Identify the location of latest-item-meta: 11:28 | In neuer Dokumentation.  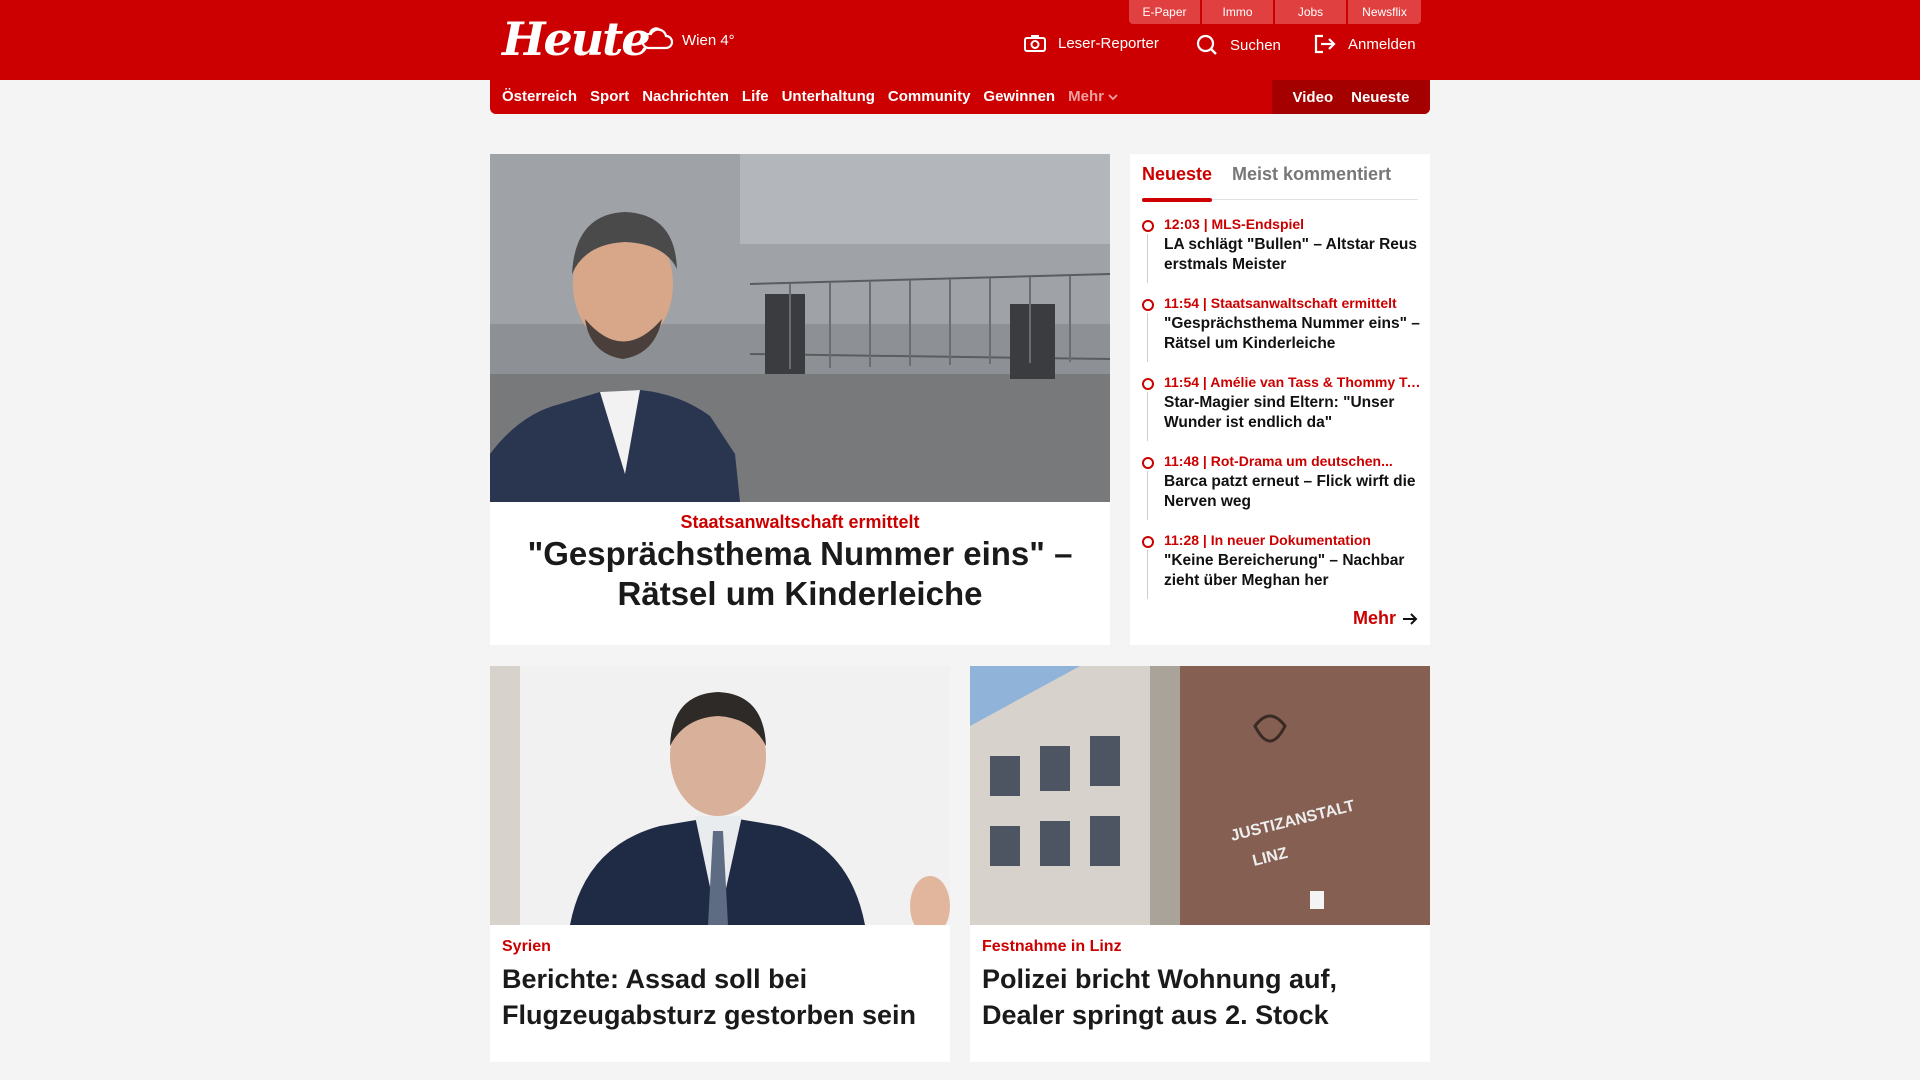
(1267, 540).